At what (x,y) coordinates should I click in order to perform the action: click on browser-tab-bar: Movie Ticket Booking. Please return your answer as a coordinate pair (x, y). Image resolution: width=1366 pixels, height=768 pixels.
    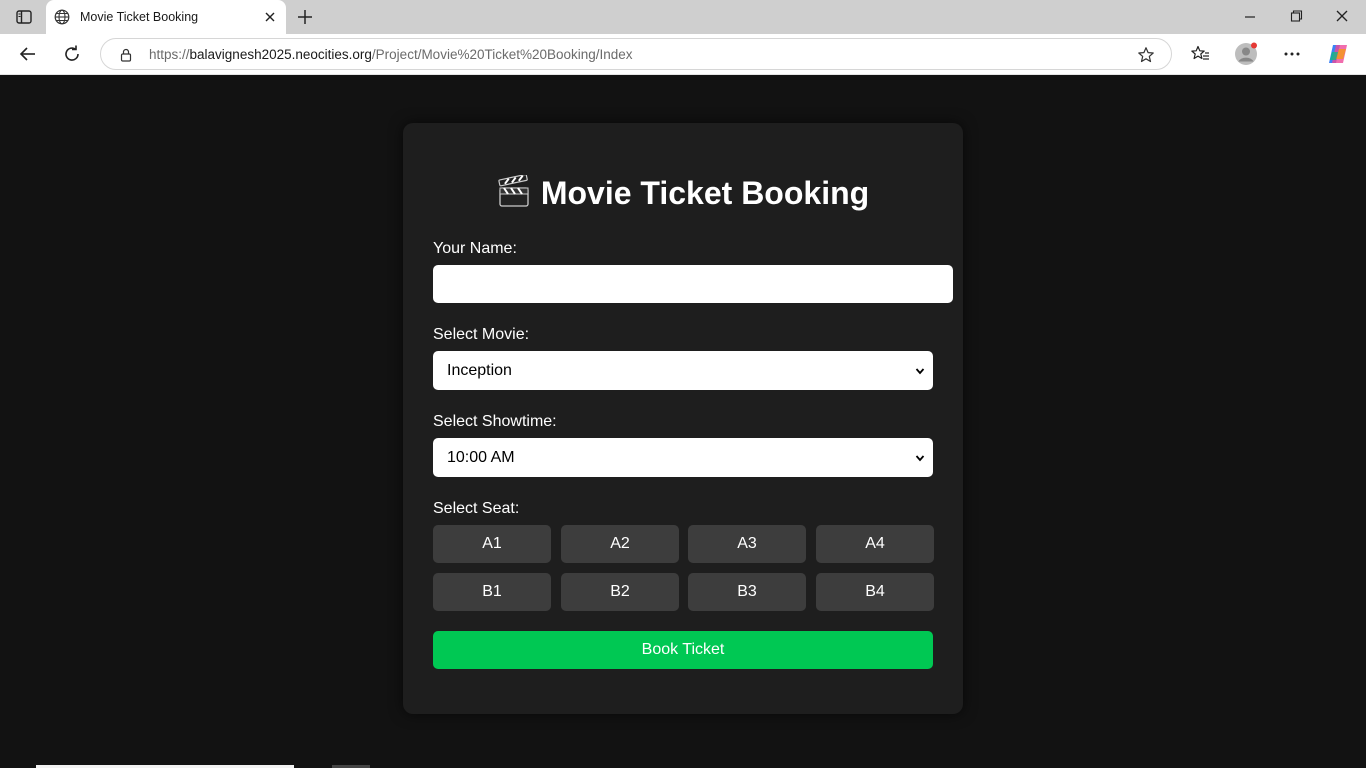
    Looking at the image, I should click on (683, 17).